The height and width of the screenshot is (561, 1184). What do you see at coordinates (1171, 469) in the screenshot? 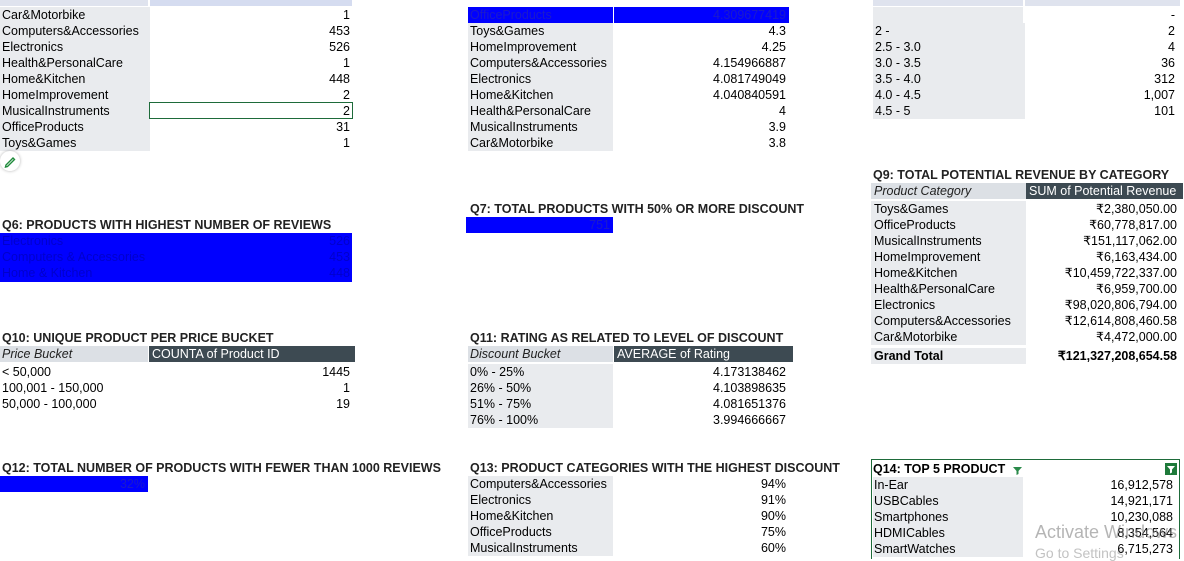
I see `filter-active-icon` at bounding box center [1171, 469].